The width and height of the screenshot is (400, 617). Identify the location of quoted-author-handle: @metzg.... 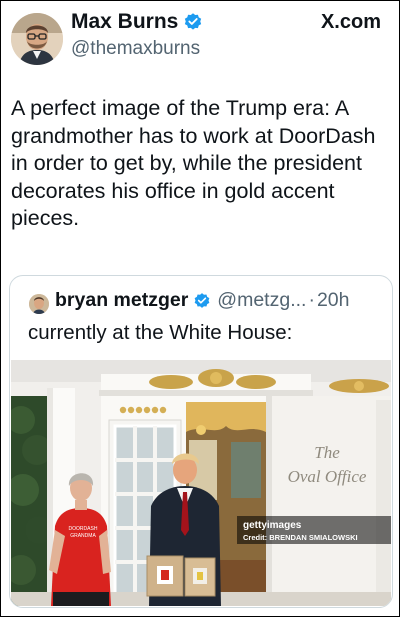
(261, 300).